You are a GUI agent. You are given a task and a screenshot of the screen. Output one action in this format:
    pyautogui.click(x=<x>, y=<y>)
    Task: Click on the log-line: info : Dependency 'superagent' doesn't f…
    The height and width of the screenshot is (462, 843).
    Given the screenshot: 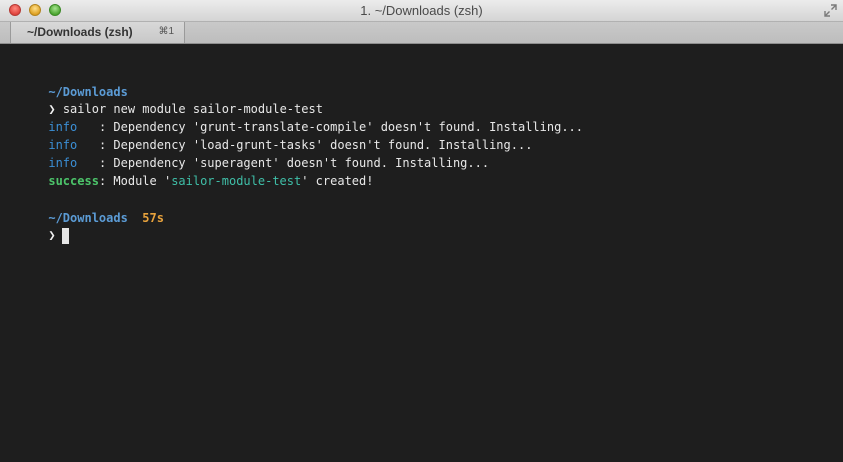 What is the action you would take?
    pyautogui.click(x=247, y=153)
    